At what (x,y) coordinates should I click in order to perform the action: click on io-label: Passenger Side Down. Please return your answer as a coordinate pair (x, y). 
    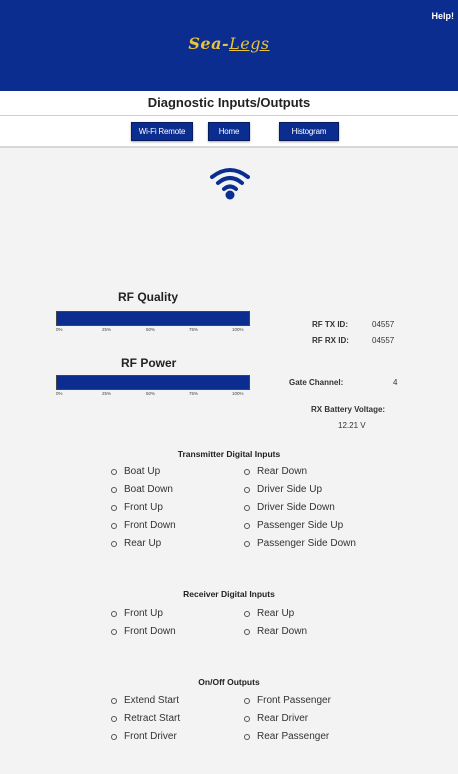
    Looking at the image, I should click on (306, 543).